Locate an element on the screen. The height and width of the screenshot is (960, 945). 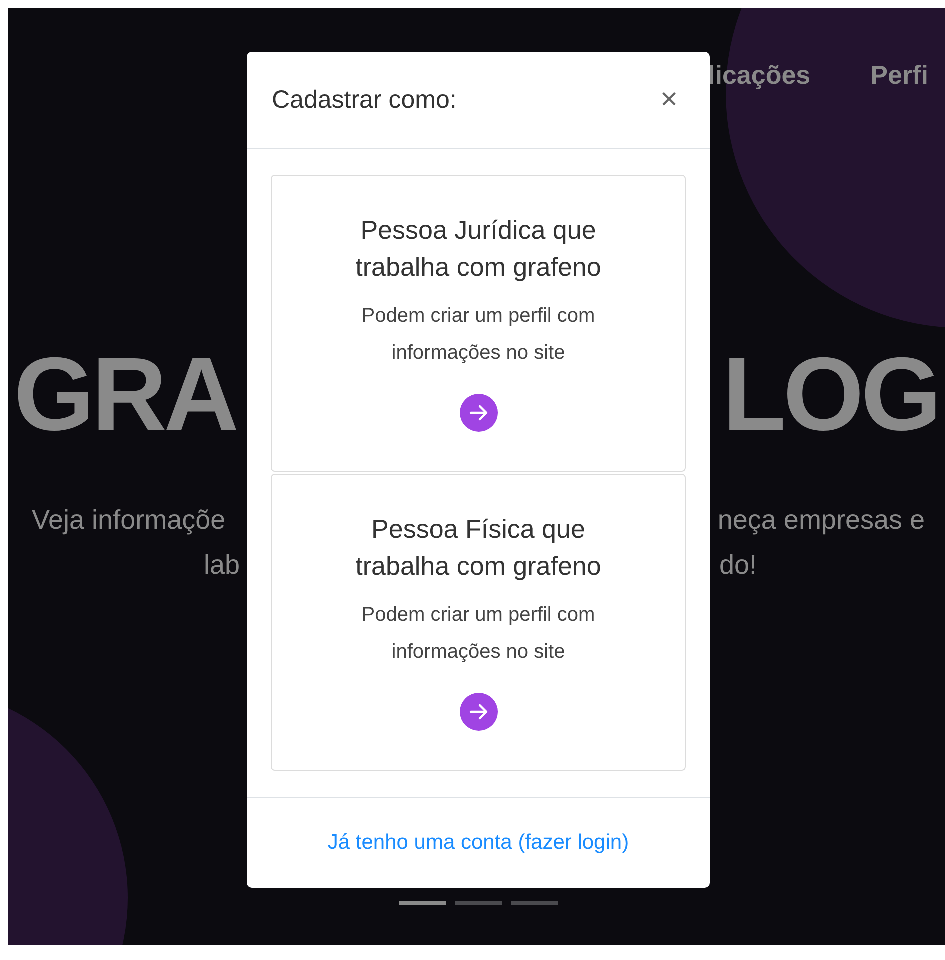
option-card: Pessoa Física que trabalha com grafeno Podem criar um perfil com informações no site is located at coordinates (478, 622).